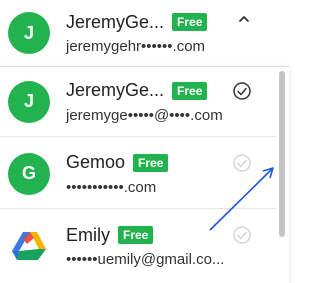  What do you see at coordinates (136, 46) in the screenshot?
I see `current-account-email: jeremygehr••••••.com` at bounding box center [136, 46].